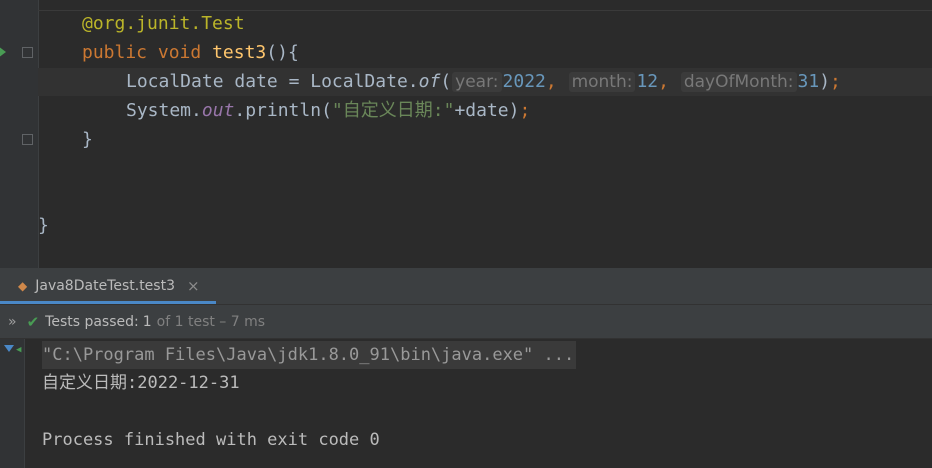 The width and height of the screenshot is (932, 468). I want to click on run-config-icon: ◆, so click(23, 285).